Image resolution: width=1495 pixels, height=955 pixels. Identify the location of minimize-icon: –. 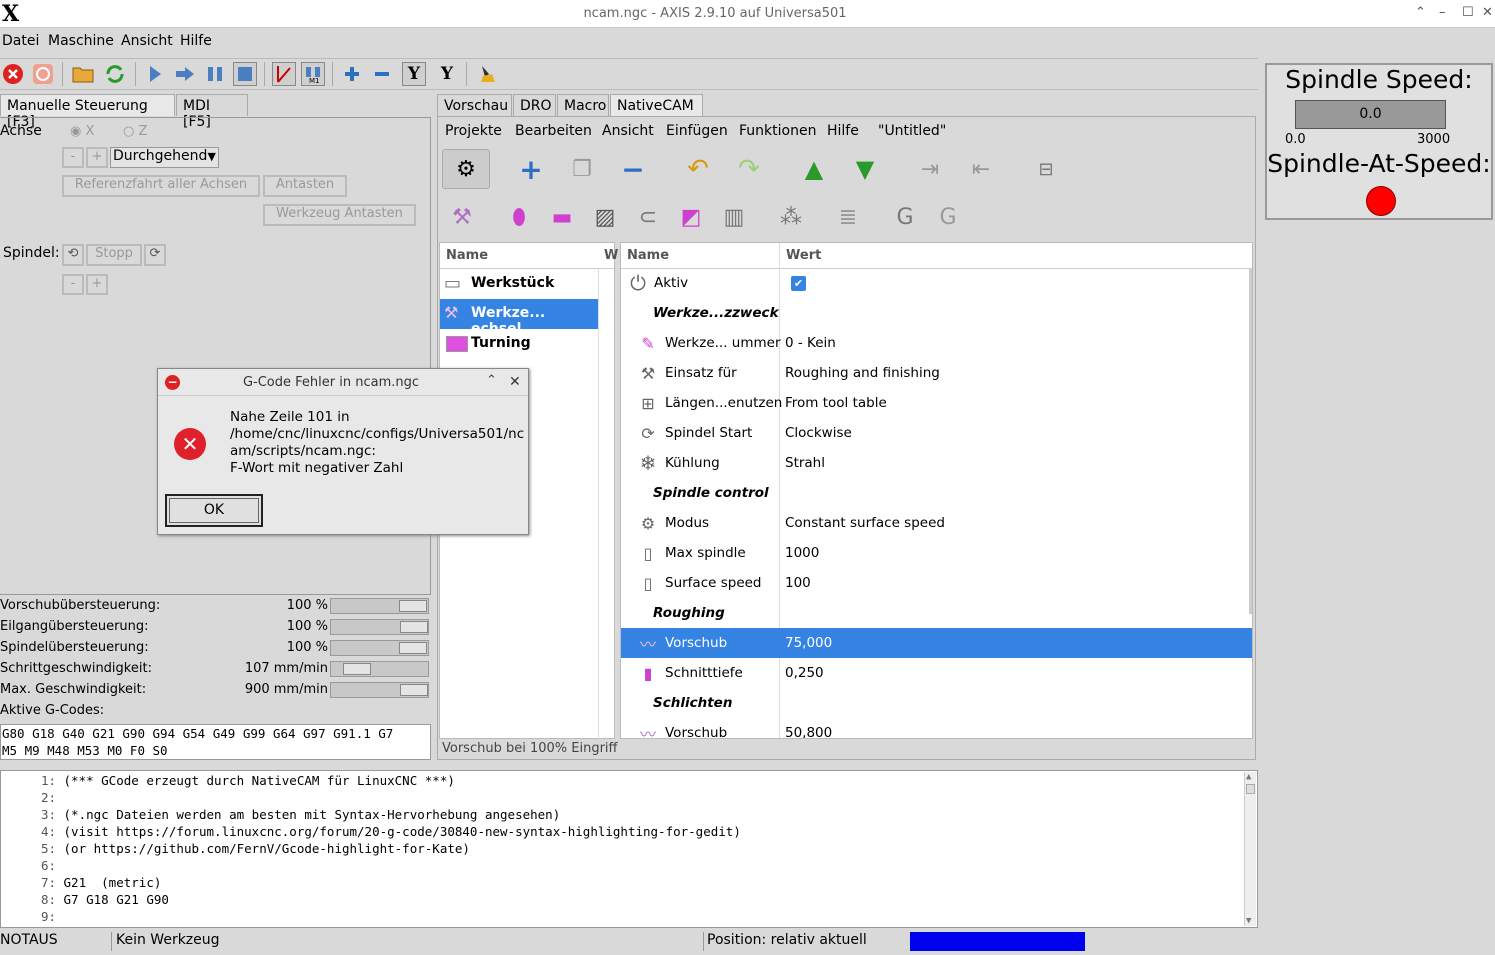
(1442, 12).